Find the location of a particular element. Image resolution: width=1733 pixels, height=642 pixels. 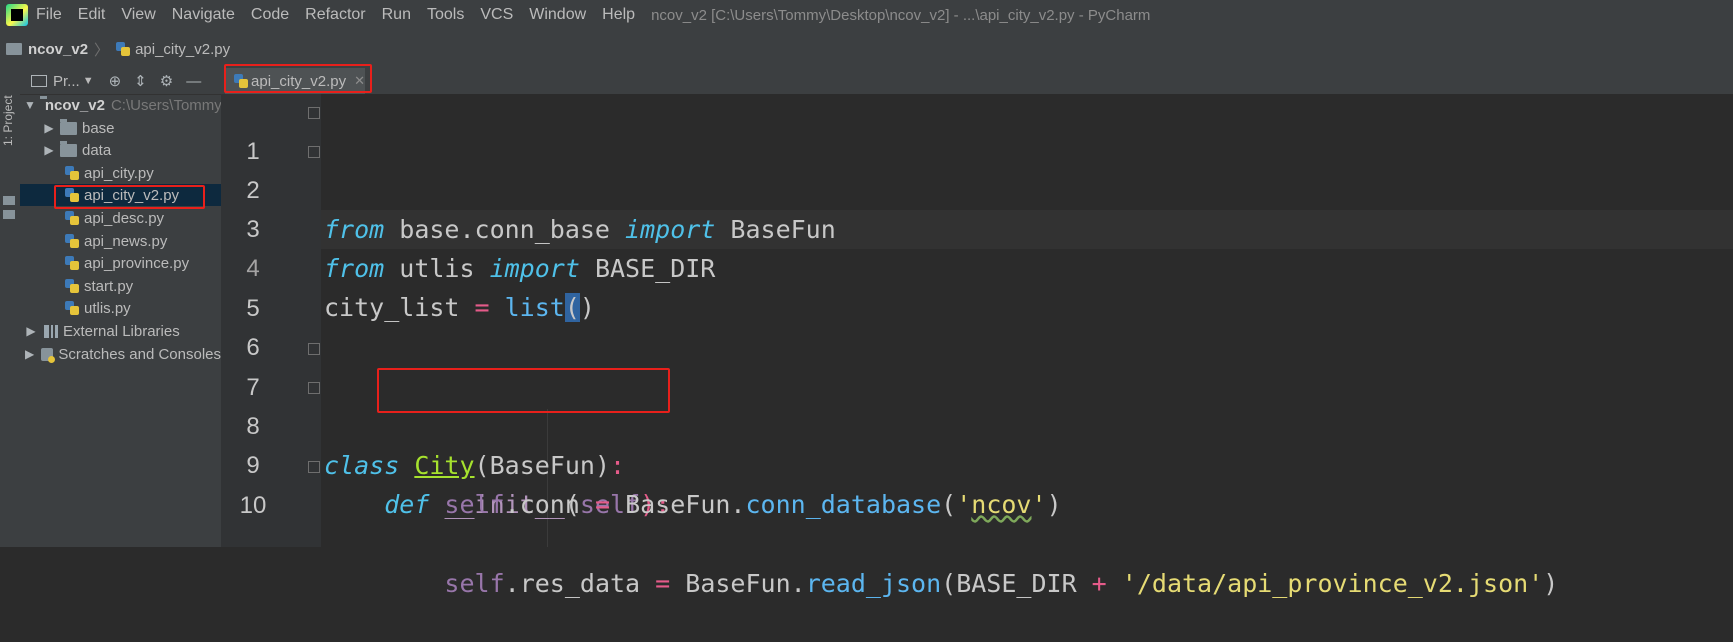

self-ref: self is located at coordinates (474, 583).